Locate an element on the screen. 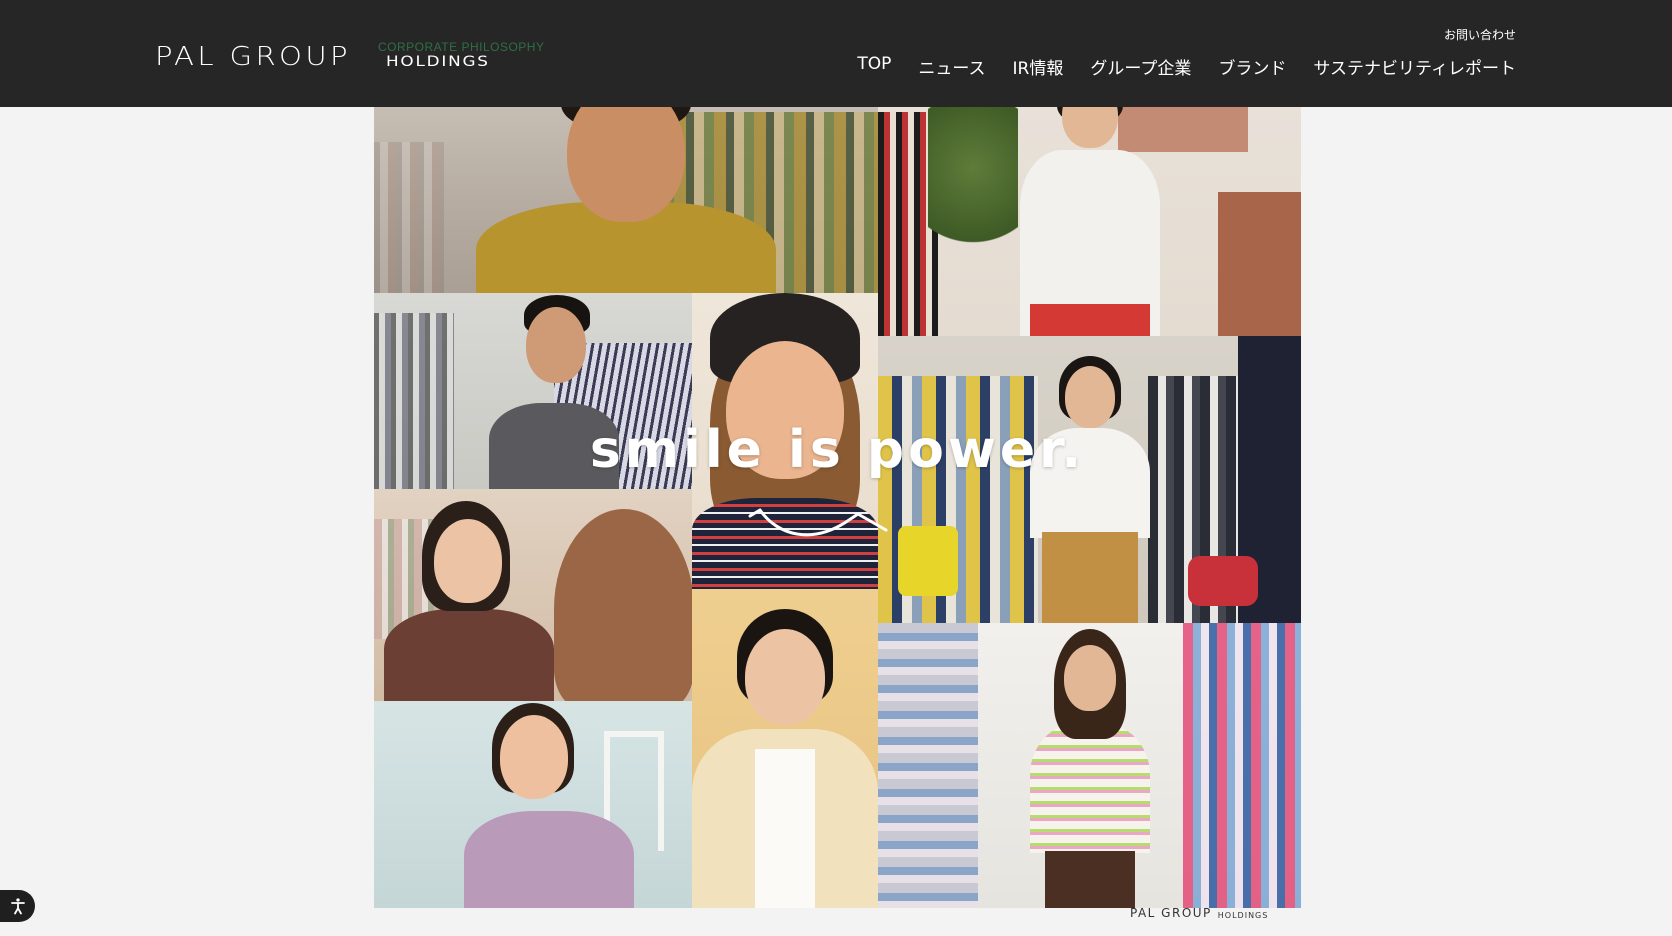  footer-logo-sub: HOLDINGS is located at coordinates (1243, 915).